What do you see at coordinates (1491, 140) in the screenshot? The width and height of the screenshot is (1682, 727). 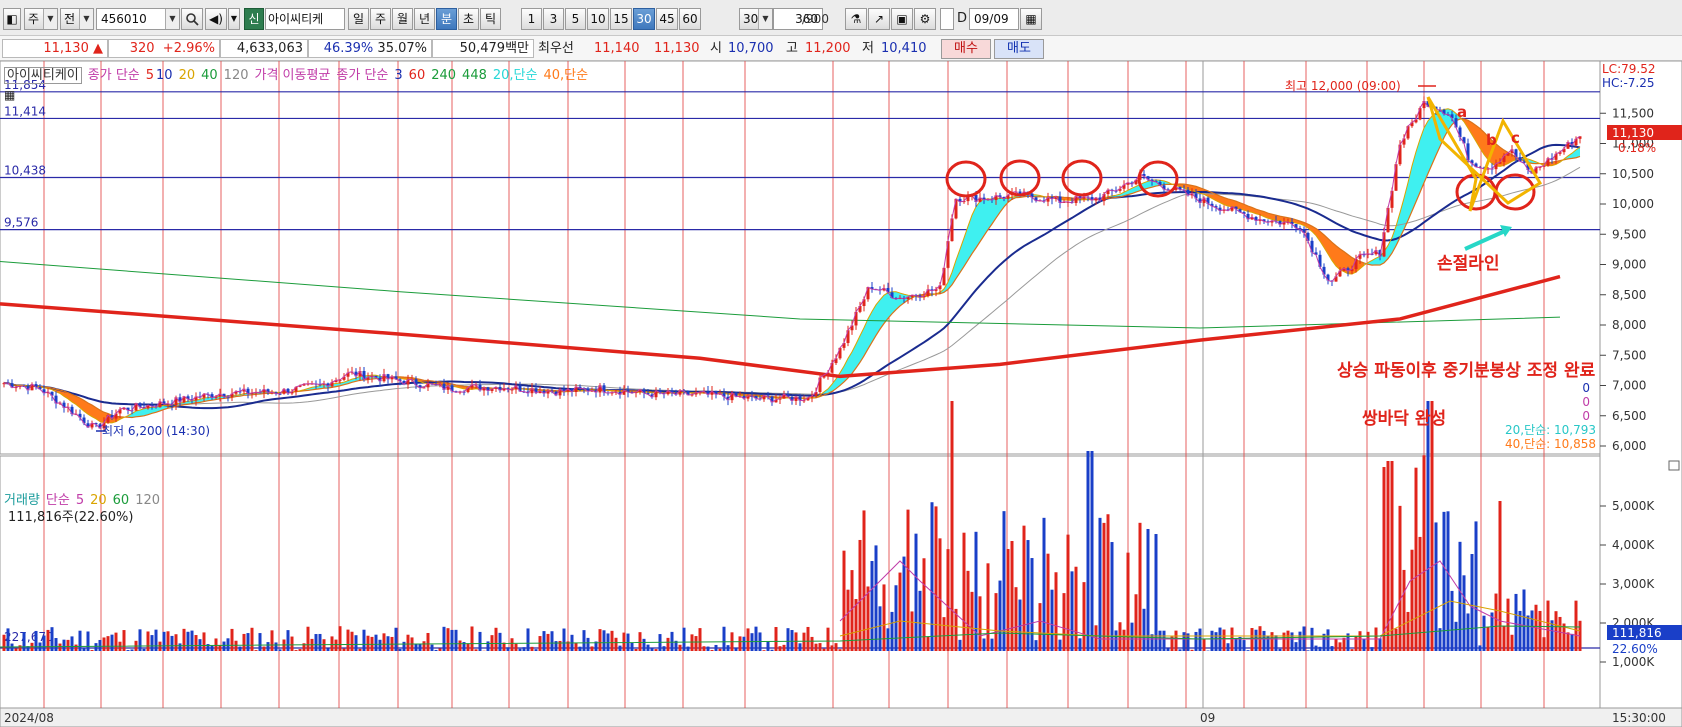 I see `wave-label-b: b` at bounding box center [1491, 140].